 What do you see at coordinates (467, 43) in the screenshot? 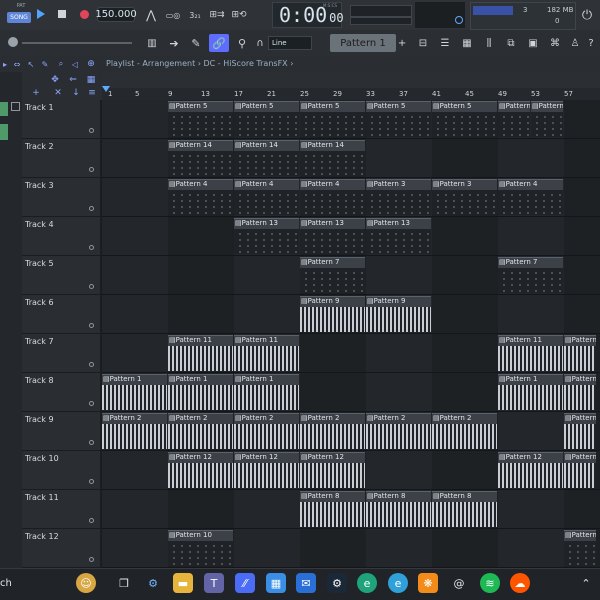
I see `piano-icon: ▦` at bounding box center [467, 43].